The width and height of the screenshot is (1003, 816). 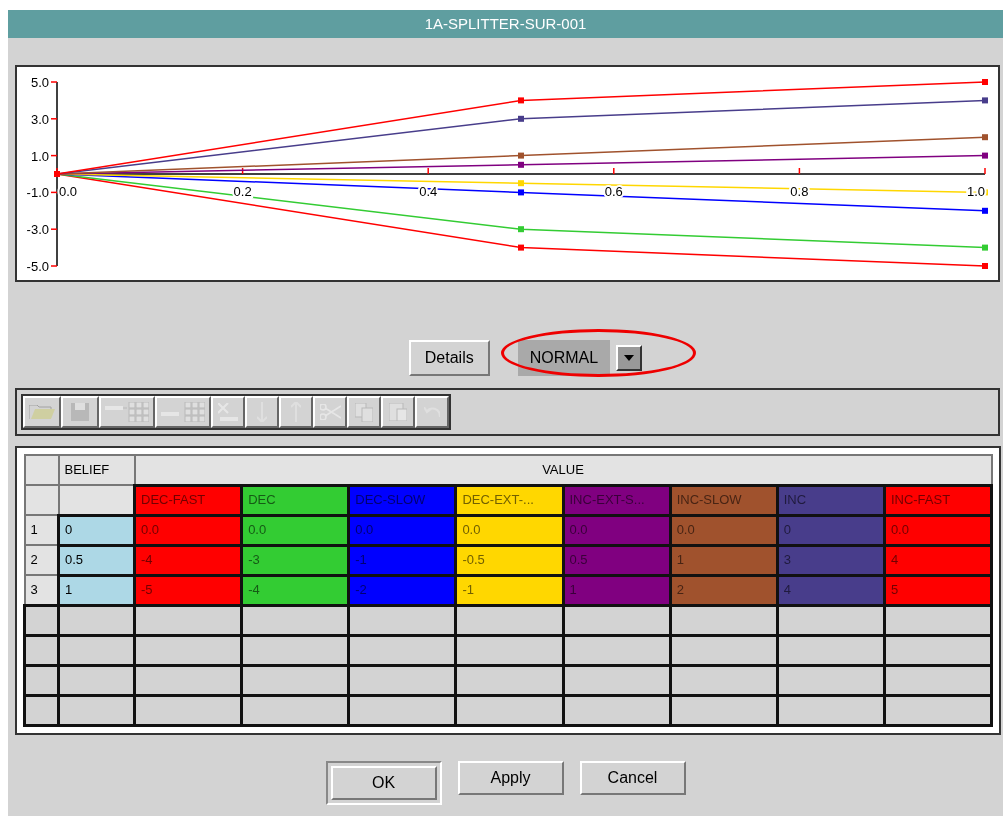 I want to click on table-cell: -3, so click(x=295, y=560).